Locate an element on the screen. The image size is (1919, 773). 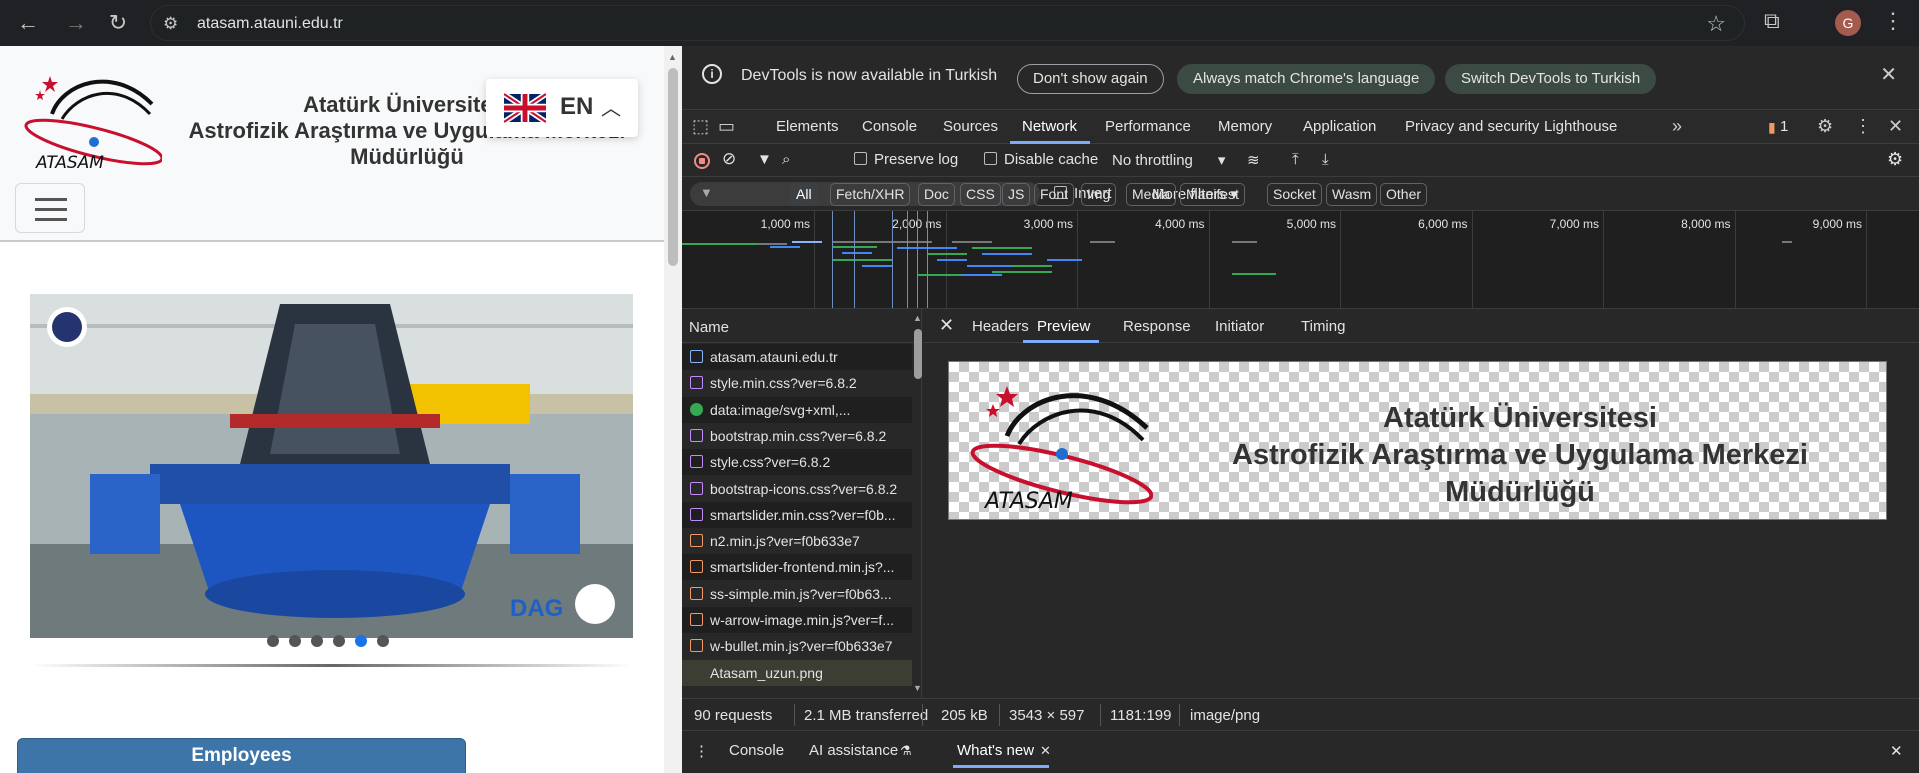
drawer-tab-ai-assistance: AI assistance is located at coordinates (853, 750).